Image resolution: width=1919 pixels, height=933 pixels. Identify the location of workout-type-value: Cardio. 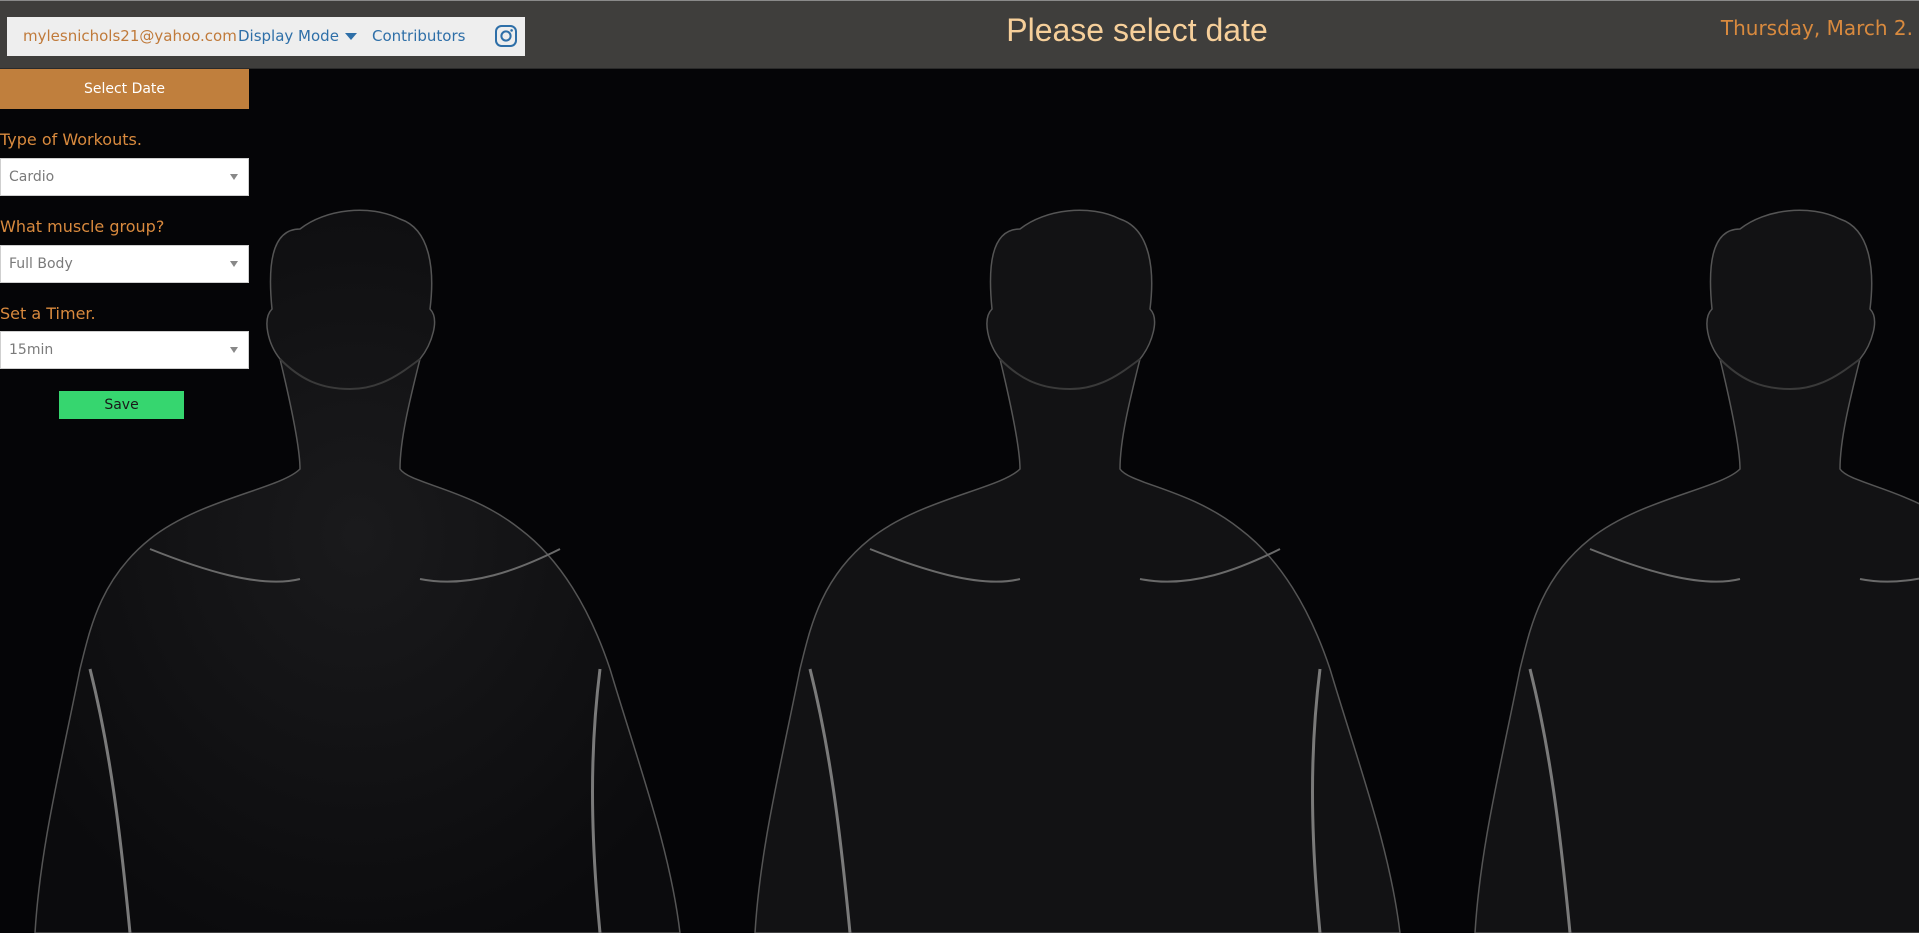
(32, 177).